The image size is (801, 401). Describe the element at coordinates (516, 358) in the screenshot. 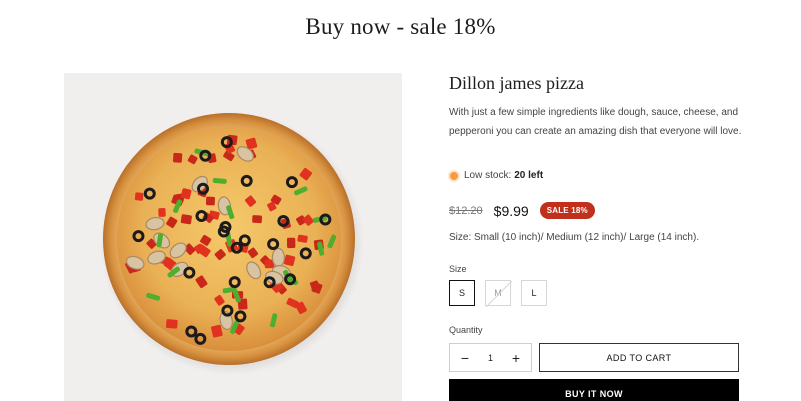

I see `plus-icon: +` at that location.